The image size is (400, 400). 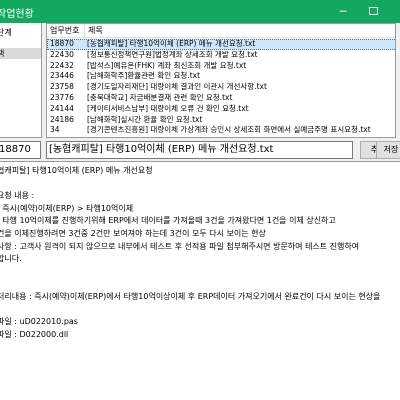 I want to click on row-number: 23776, so click(x=62, y=97).